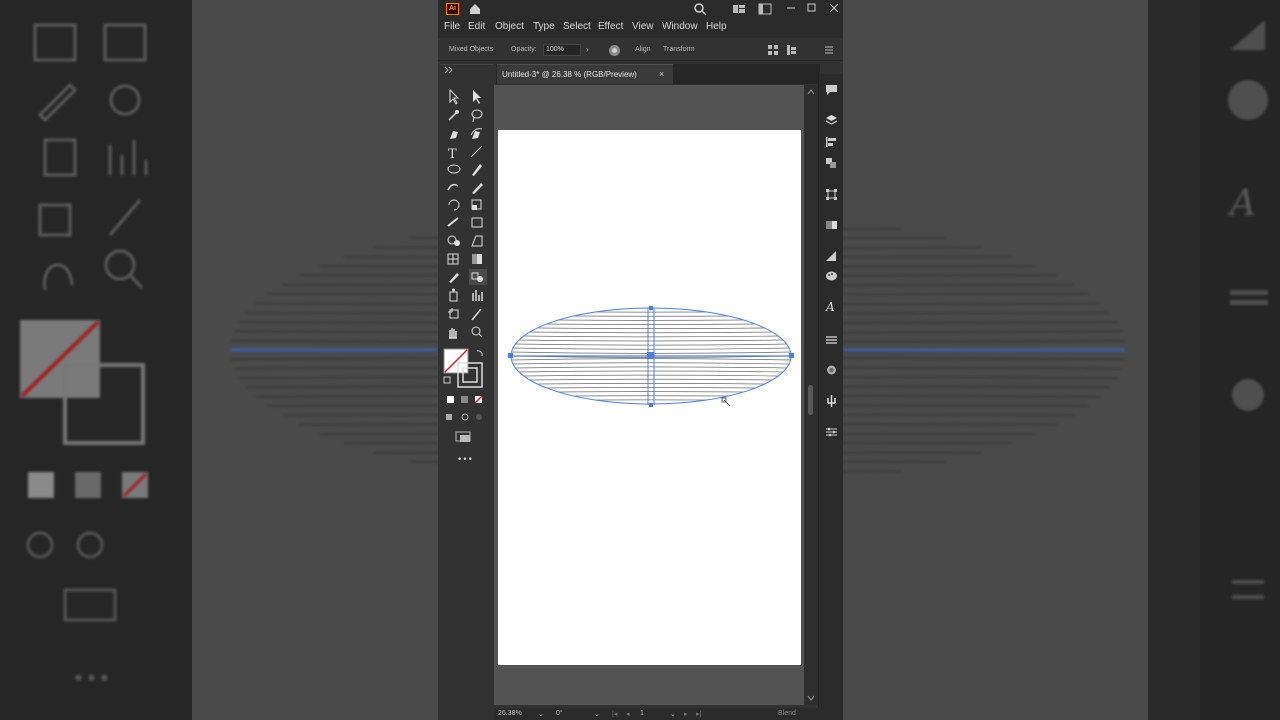 The image size is (1280, 720). I want to click on isolate-icon, so click(773, 50).